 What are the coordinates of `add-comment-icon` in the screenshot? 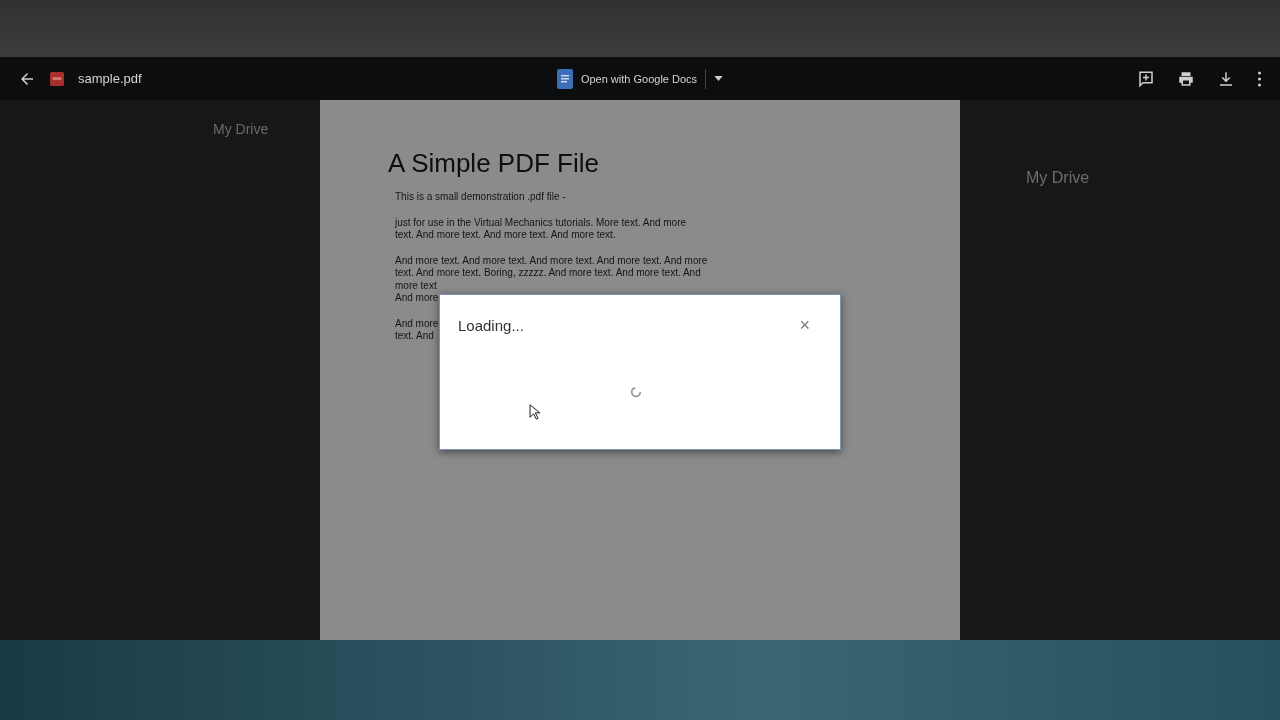 It's located at (1146, 78).